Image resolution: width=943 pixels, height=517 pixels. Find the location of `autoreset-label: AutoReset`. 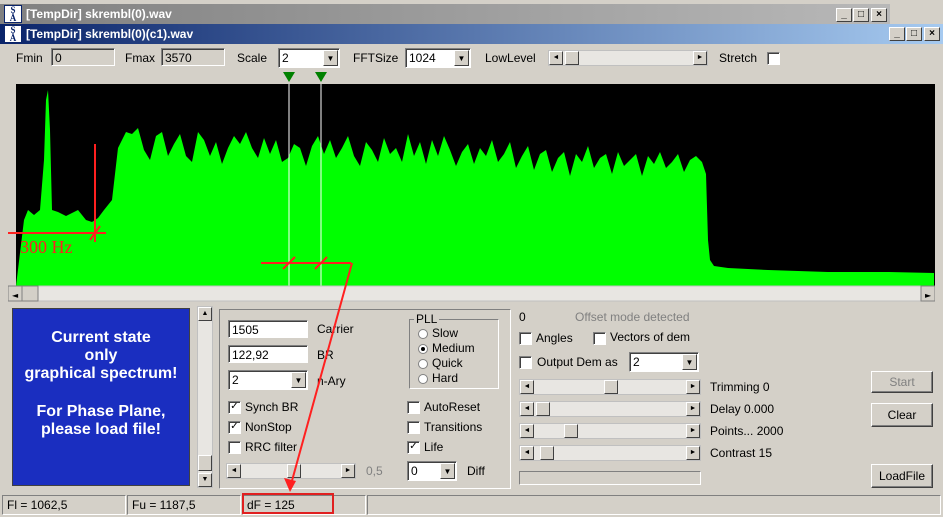

autoreset-label: AutoReset is located at coordinates (452, 407).